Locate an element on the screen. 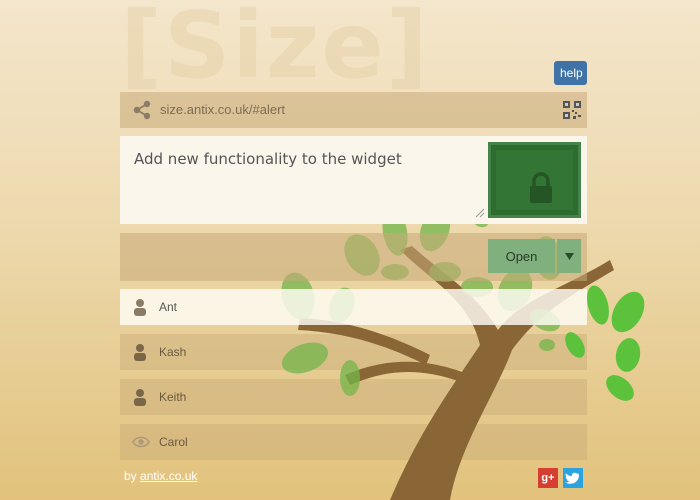 This screenshot has width=700, height=500. resize-handle-icon is located at coordinates (480, 213).